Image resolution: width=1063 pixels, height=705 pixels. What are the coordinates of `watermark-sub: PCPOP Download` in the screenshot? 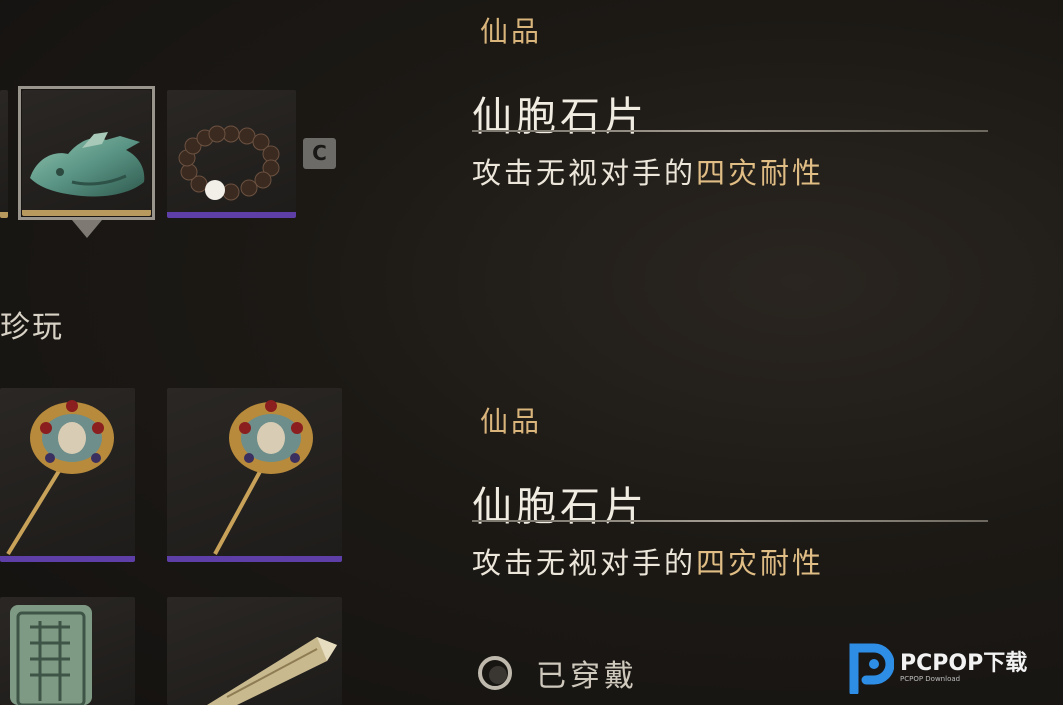 It's located at (930, 679).